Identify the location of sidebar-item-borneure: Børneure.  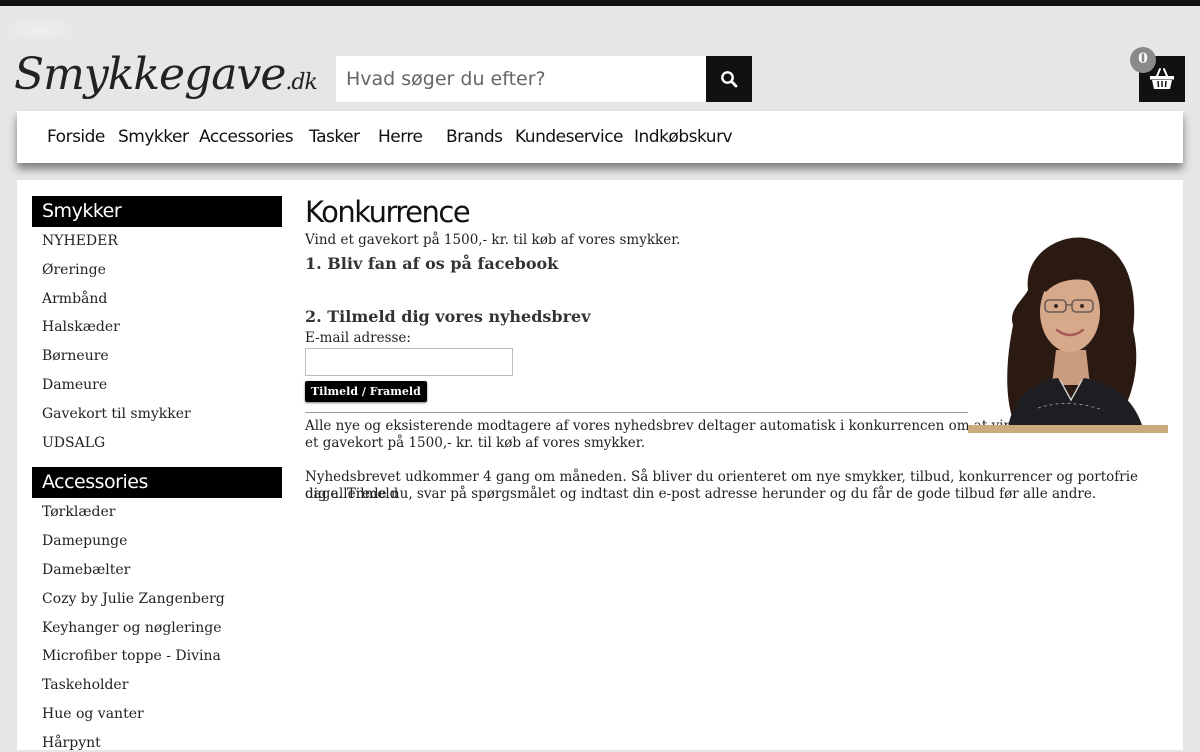
(75, 356).